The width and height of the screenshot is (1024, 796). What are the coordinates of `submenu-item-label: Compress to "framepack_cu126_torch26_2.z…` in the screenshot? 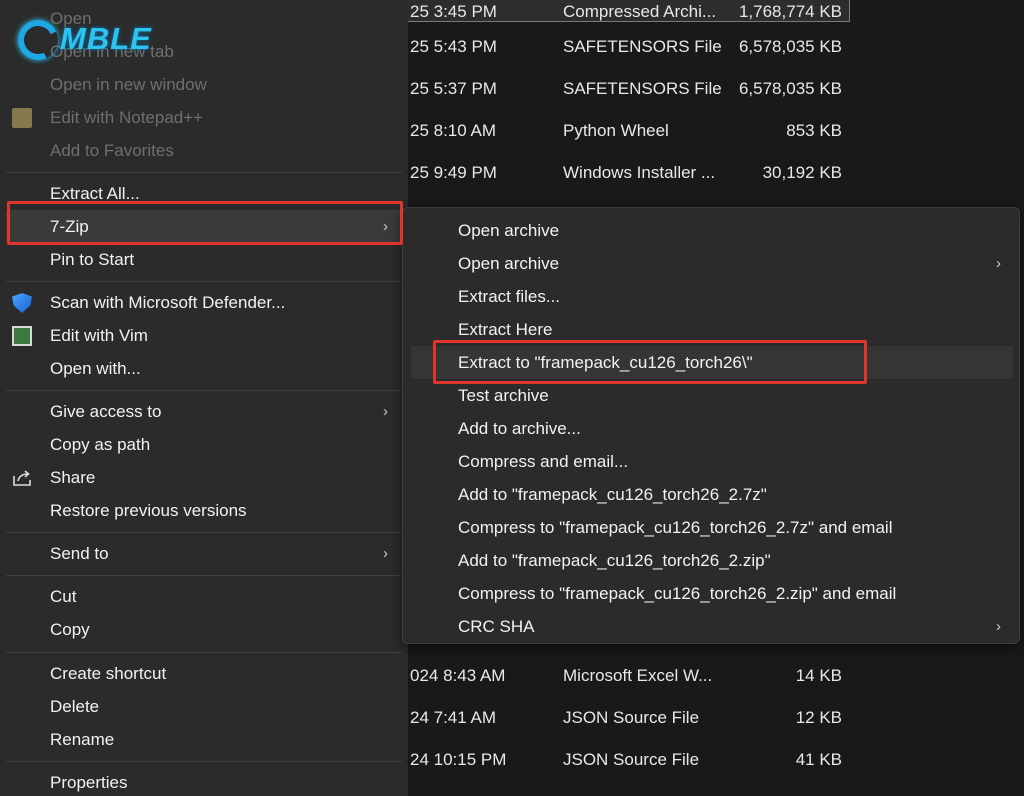 It's located at (677, 593).